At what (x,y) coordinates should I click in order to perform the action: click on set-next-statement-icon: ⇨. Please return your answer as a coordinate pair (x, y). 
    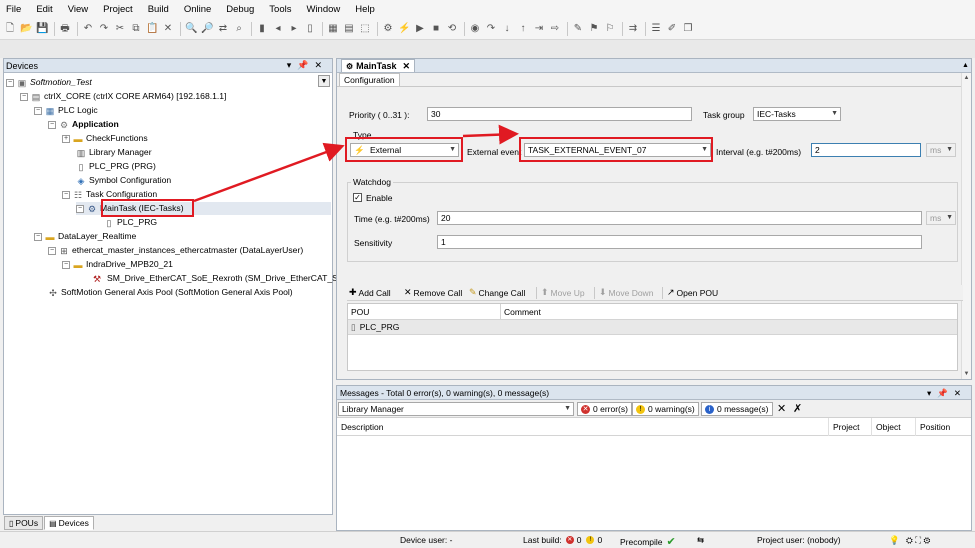
    Looking at the image, I should click on (555, 29).